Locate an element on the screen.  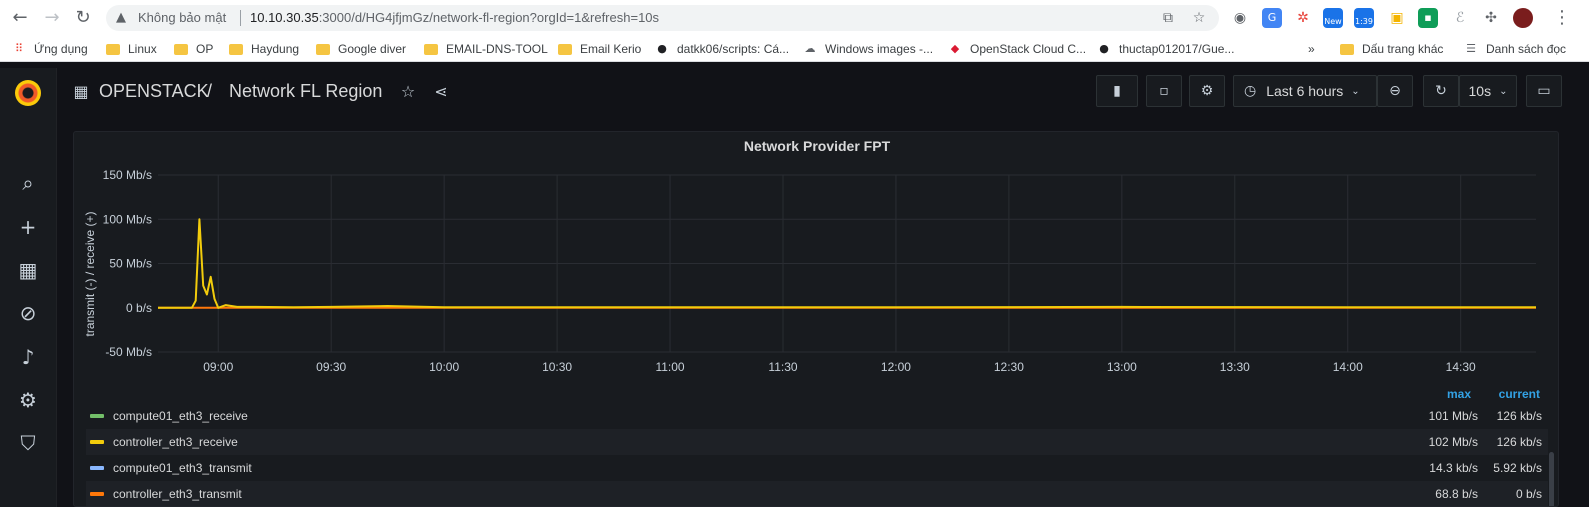
new-badge-icon: New is located at coordinates (1333, 18).